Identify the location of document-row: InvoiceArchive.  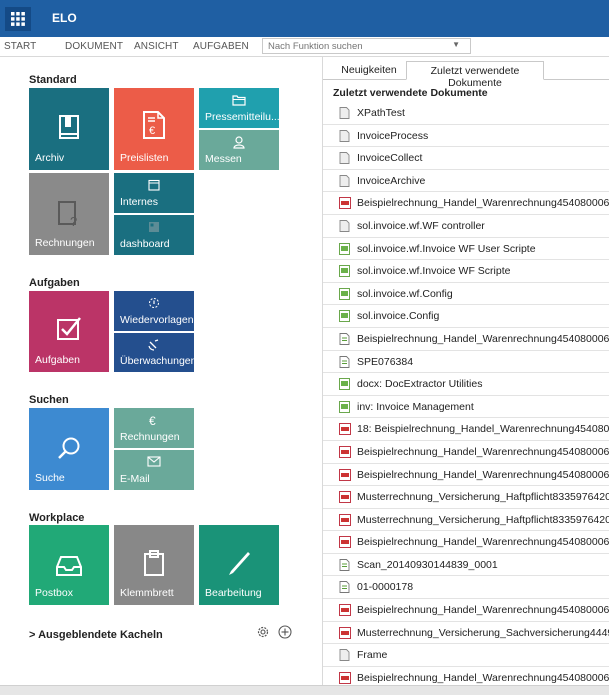
(466, 181).